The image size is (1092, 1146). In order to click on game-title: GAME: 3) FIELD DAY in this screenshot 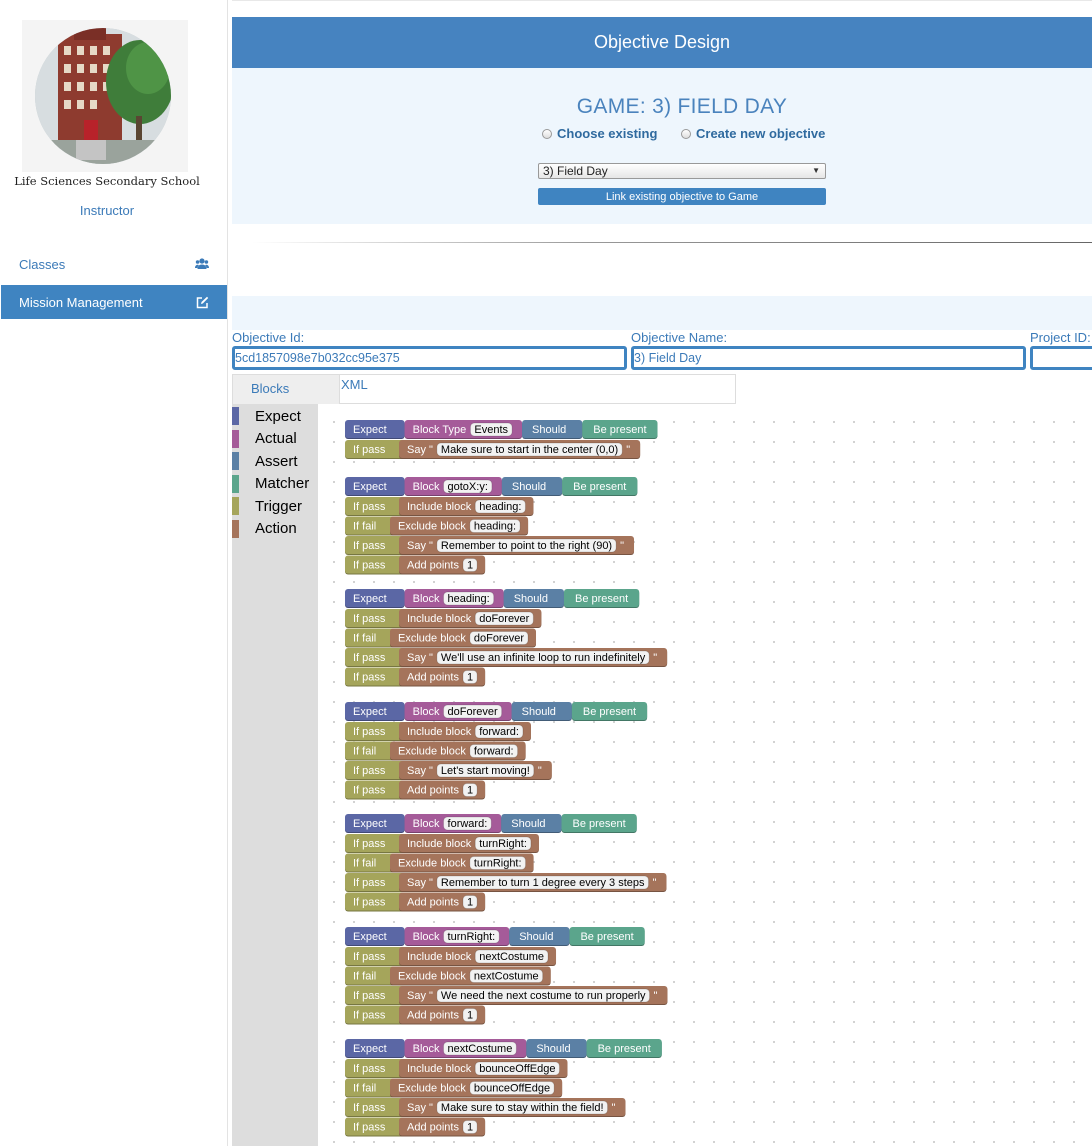, I will do `click(682, 106)`.